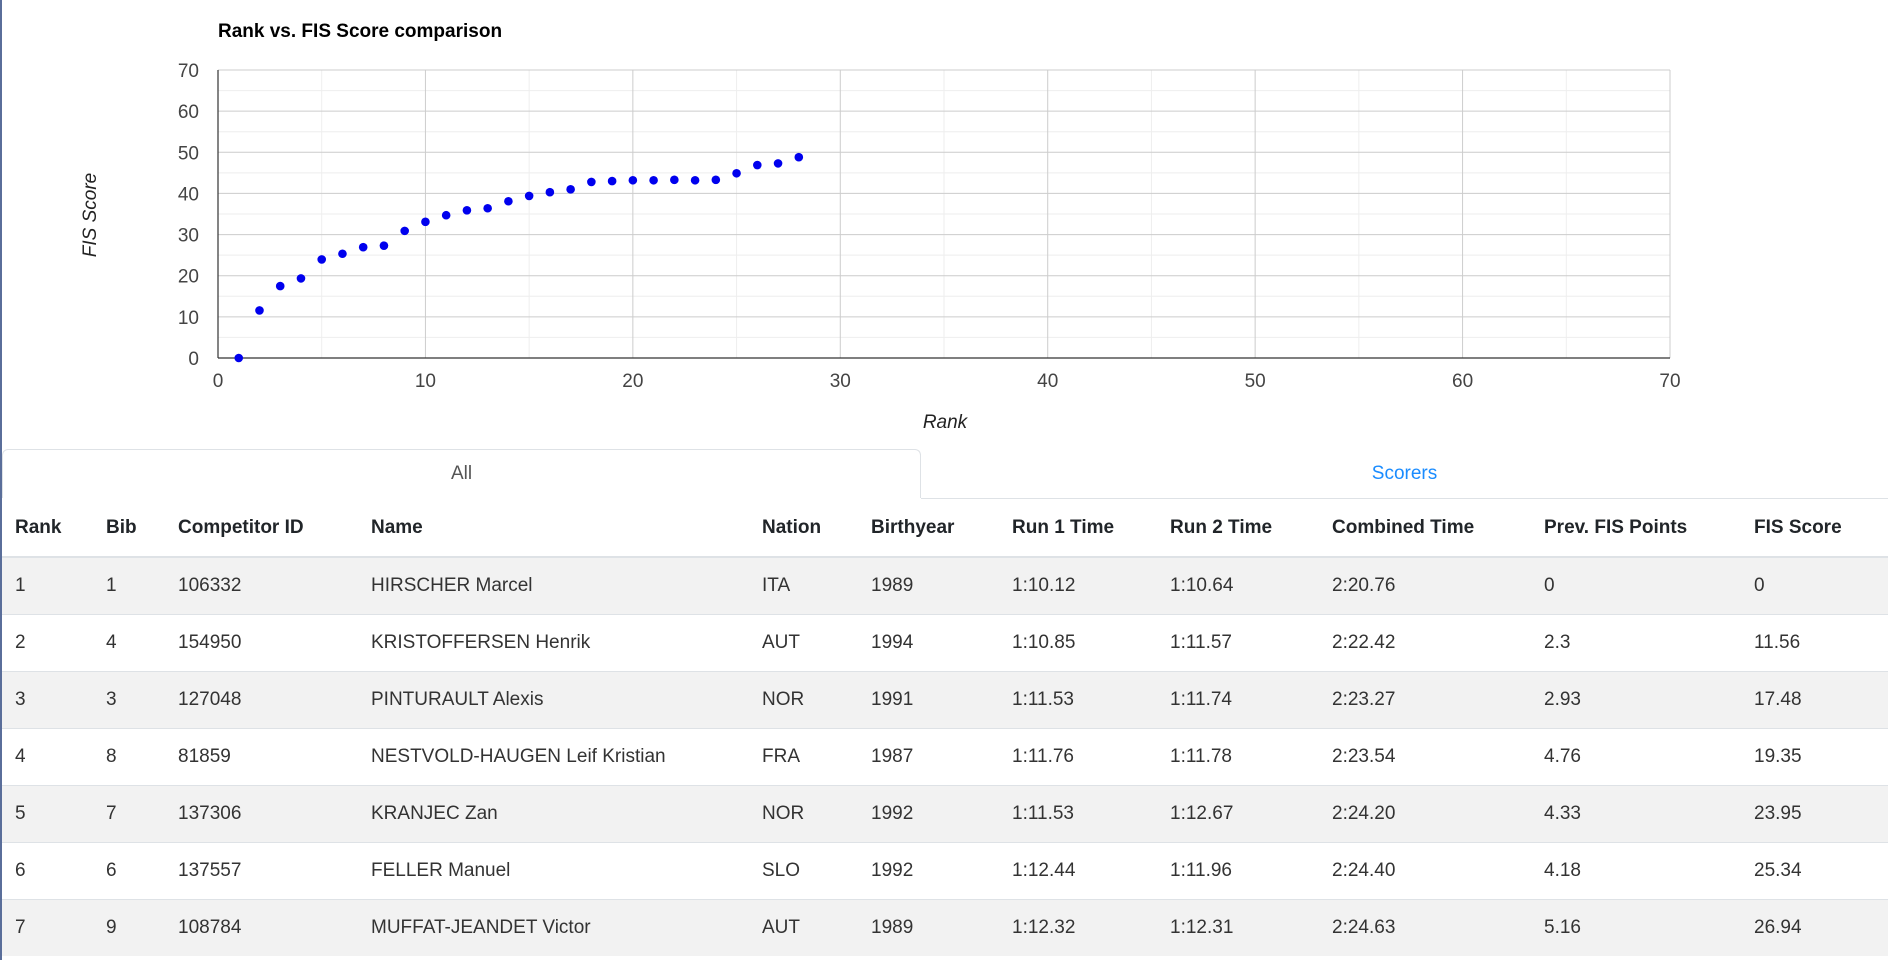 The image size is (1888, 960). Describe the element at coordinates (803, 871) in the screenshot. I see `table-cell: SLO` at that location.